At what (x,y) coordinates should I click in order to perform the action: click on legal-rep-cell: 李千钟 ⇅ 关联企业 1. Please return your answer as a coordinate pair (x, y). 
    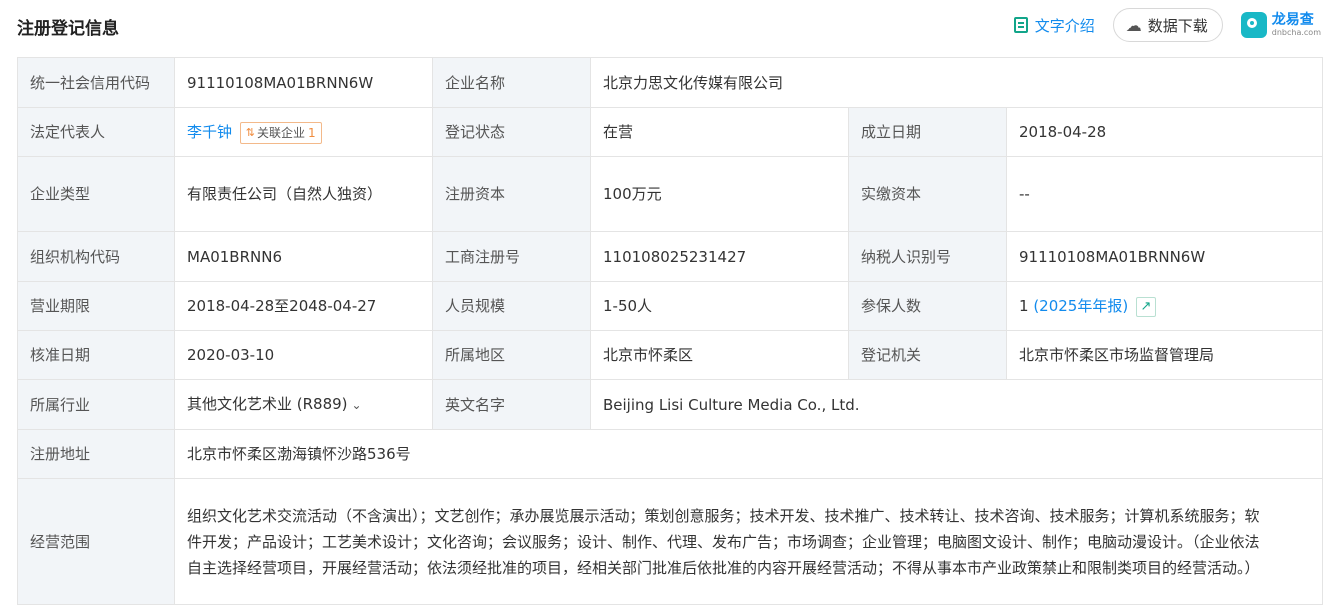
    Looking at the image, I should click on (303, 132).